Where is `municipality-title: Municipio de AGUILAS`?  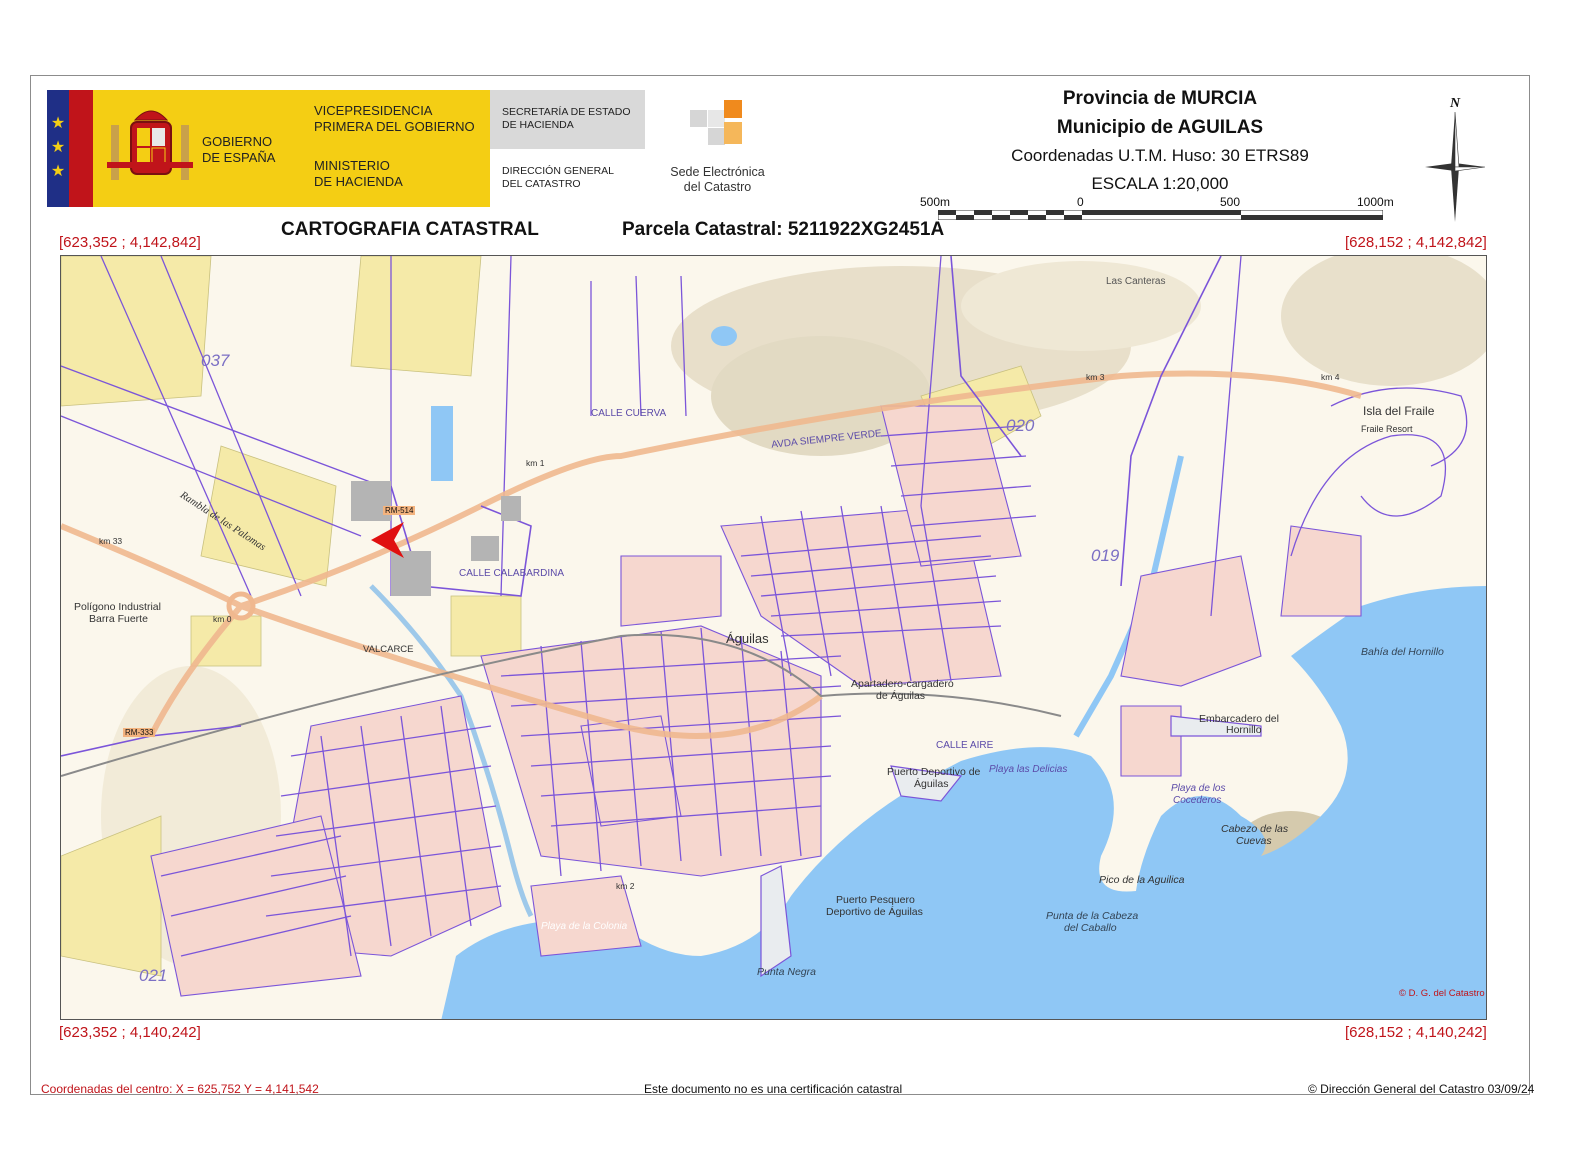 municipality-title: Municipio de AGUILAS is located at coordinates (1160, 127).